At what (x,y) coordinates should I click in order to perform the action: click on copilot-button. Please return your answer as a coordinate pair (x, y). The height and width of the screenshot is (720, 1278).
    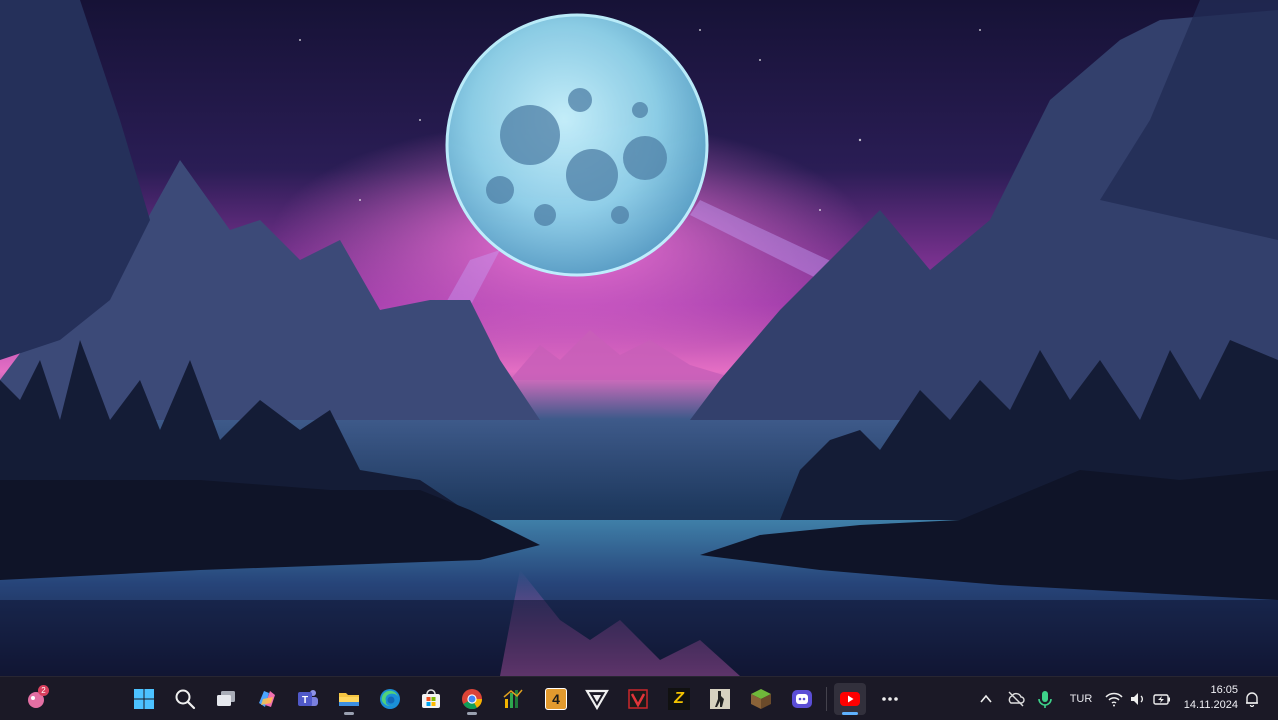
    Looking at the image, I should click on (267, 699).